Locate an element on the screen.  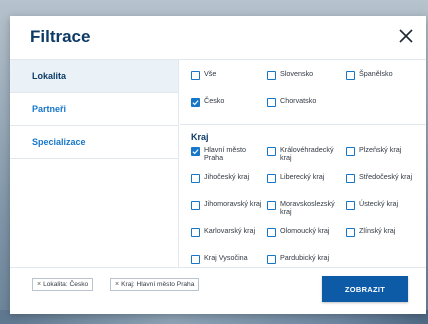
country-option: Španělsko is located at coordinates (381, 79).